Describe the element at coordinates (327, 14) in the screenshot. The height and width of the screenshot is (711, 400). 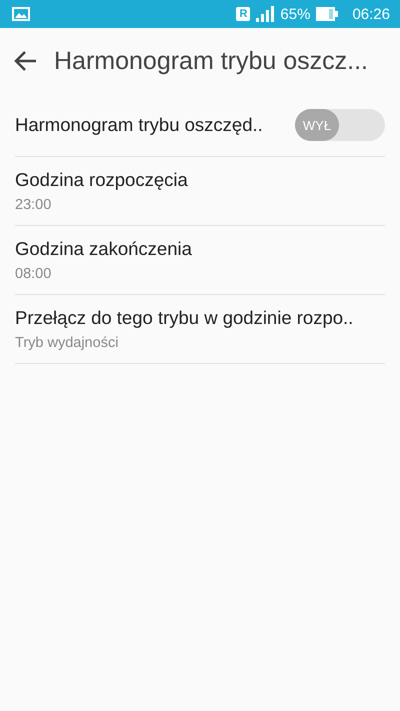
I see `battery-icon` at that location.